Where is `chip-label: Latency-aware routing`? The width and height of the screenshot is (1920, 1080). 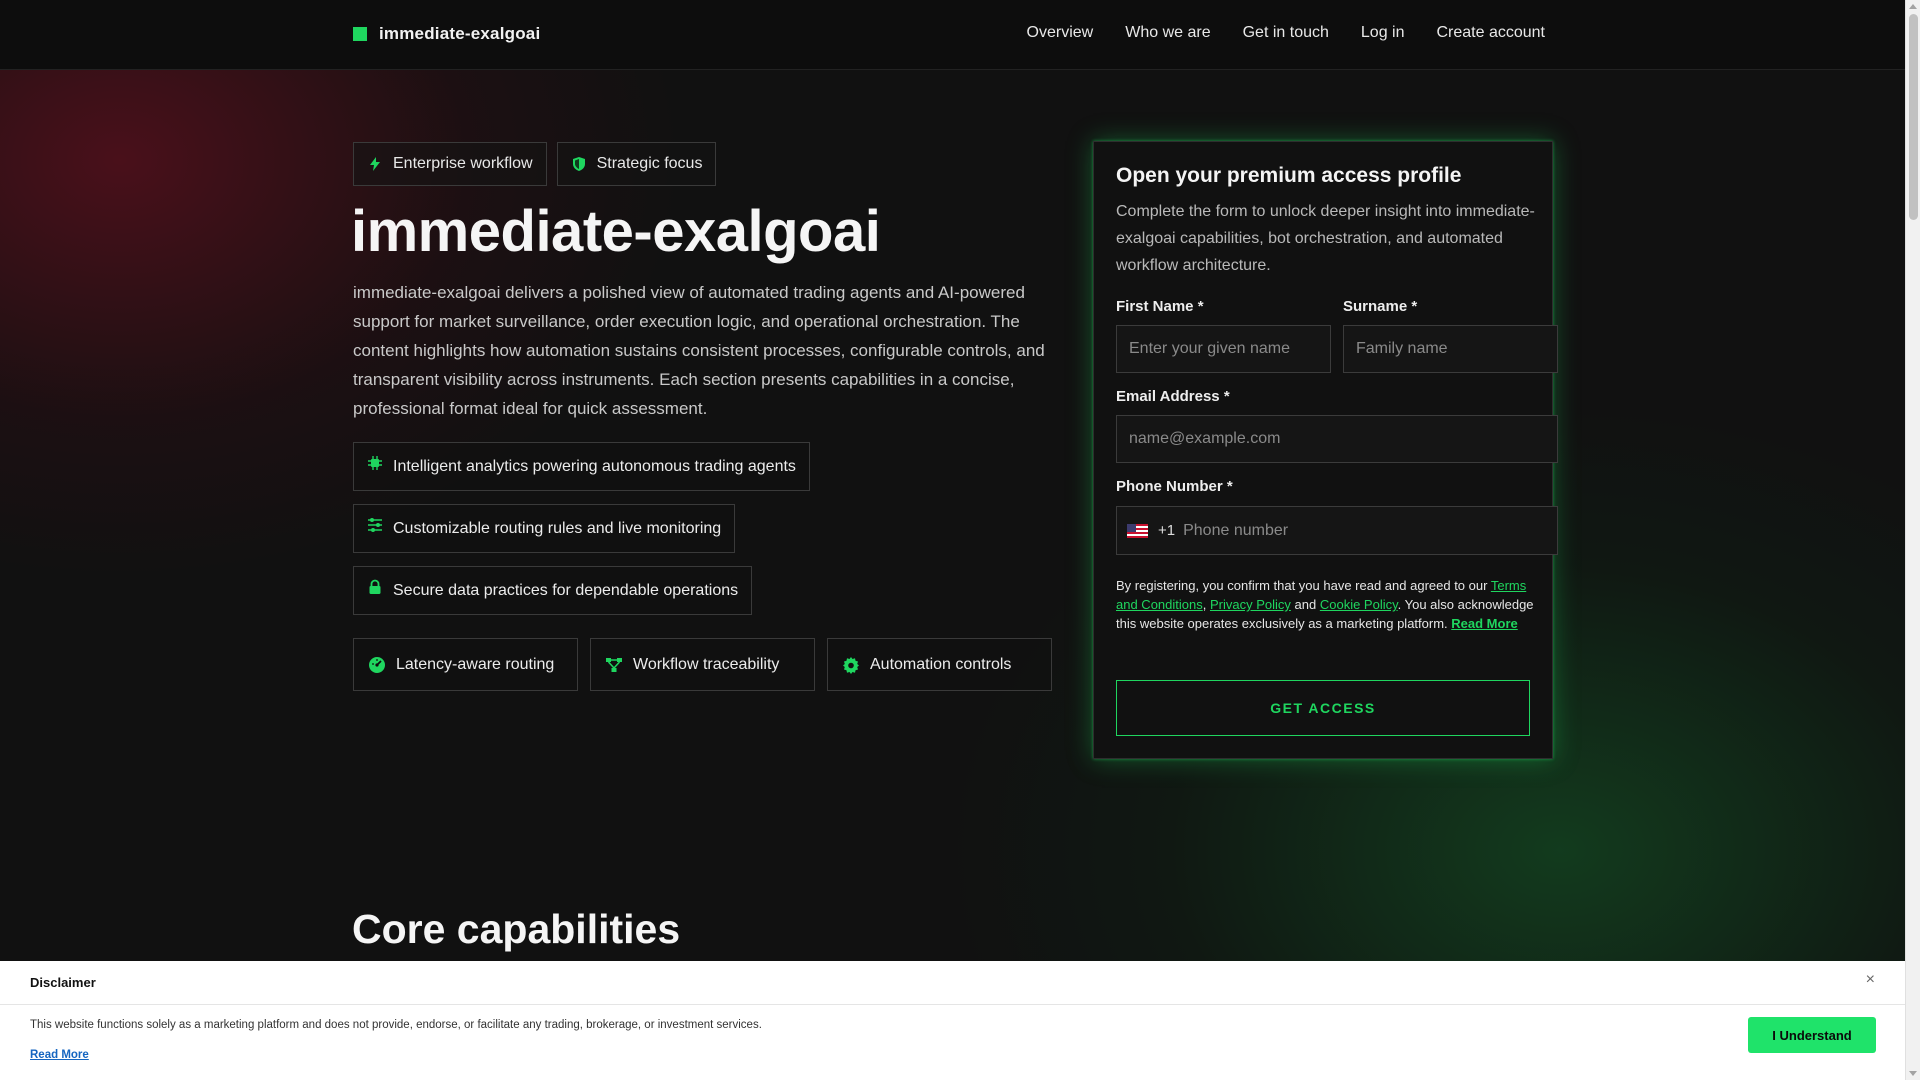 chip-label: Latency-aware routing is located at coordinates (475, 664).